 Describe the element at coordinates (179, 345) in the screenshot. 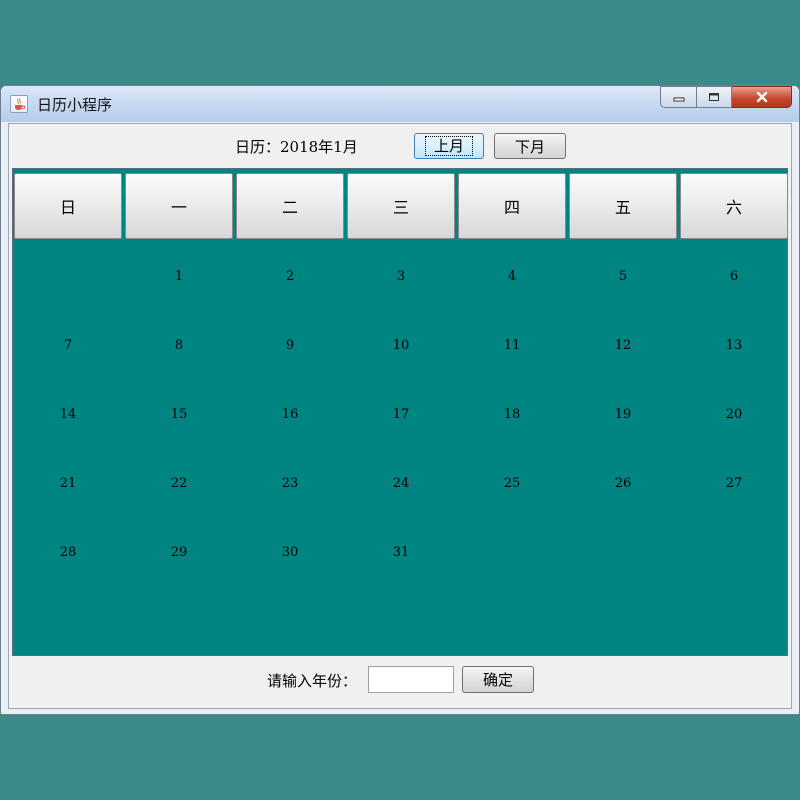

I see `day-cell: 8` at that location.